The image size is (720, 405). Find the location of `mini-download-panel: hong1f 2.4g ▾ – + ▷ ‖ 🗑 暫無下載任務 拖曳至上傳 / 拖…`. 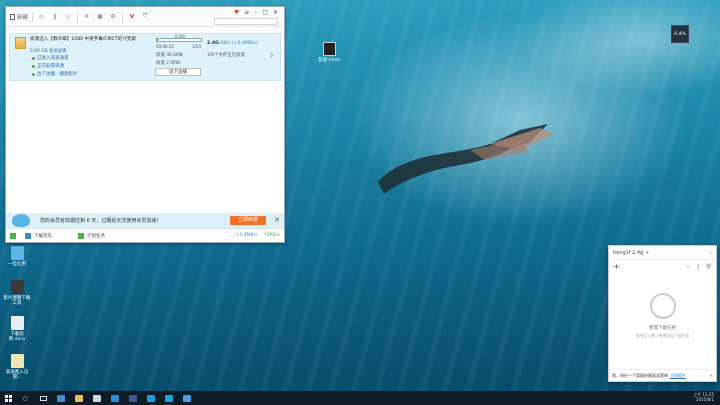

mini-download-panel: hong1f 2.4g ▾ – + ▷ ‖ 🗑 暫無下載任務 拖曳至上傳 / 拖… is located at coordinates (662, 313).